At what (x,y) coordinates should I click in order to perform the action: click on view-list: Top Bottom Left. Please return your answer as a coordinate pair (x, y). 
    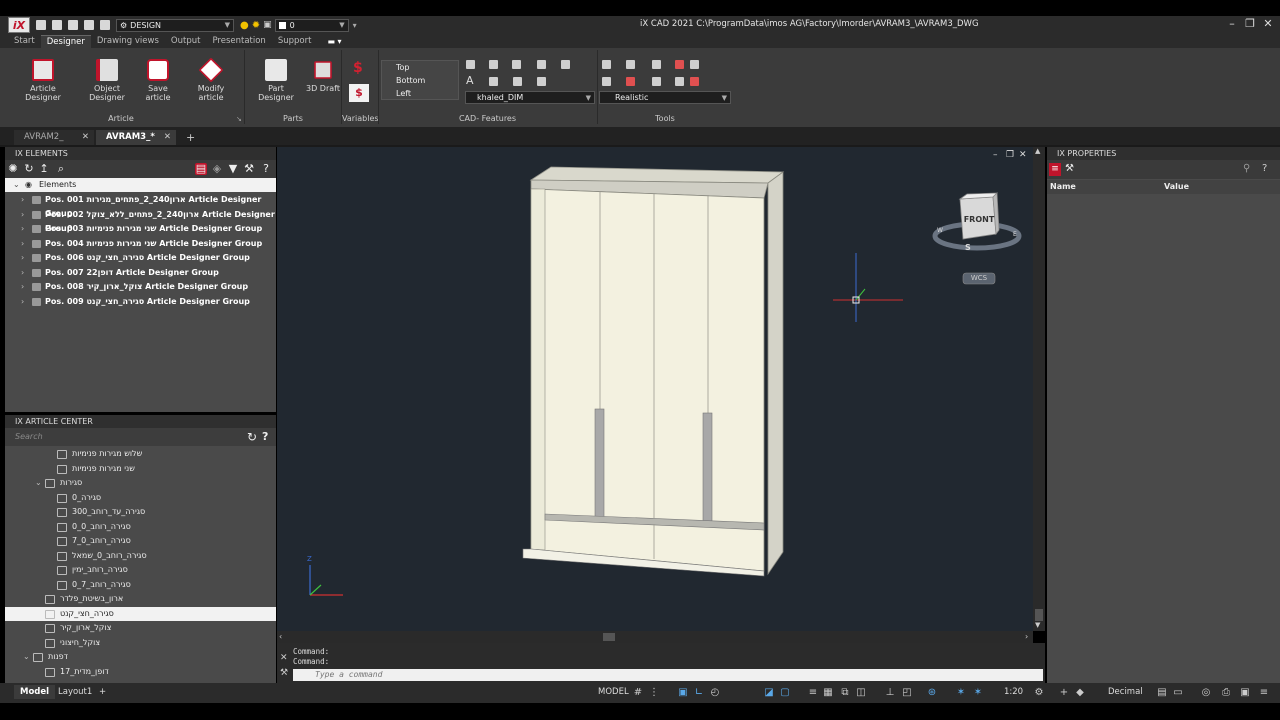
    Looking at the image, I should click on (420, 80).